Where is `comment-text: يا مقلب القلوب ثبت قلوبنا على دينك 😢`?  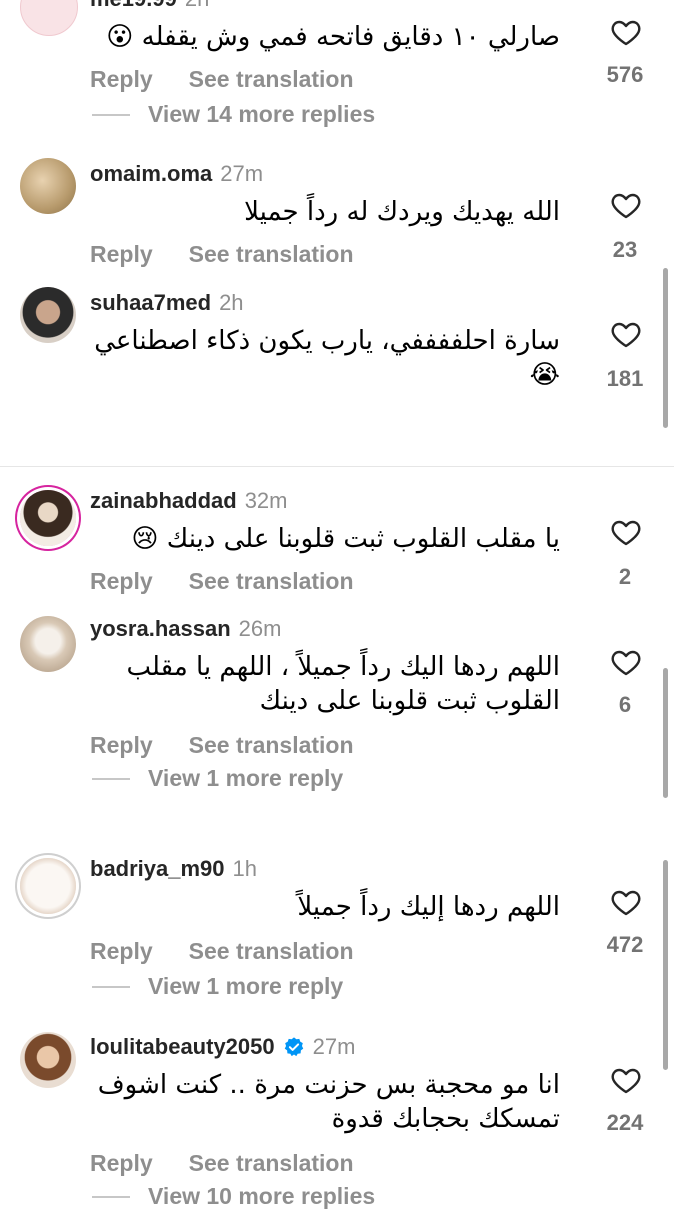 comment-text: يا مقلب القلوب ثبت قلوبنا على دينك 😢 is located at coordinates (345, 539).